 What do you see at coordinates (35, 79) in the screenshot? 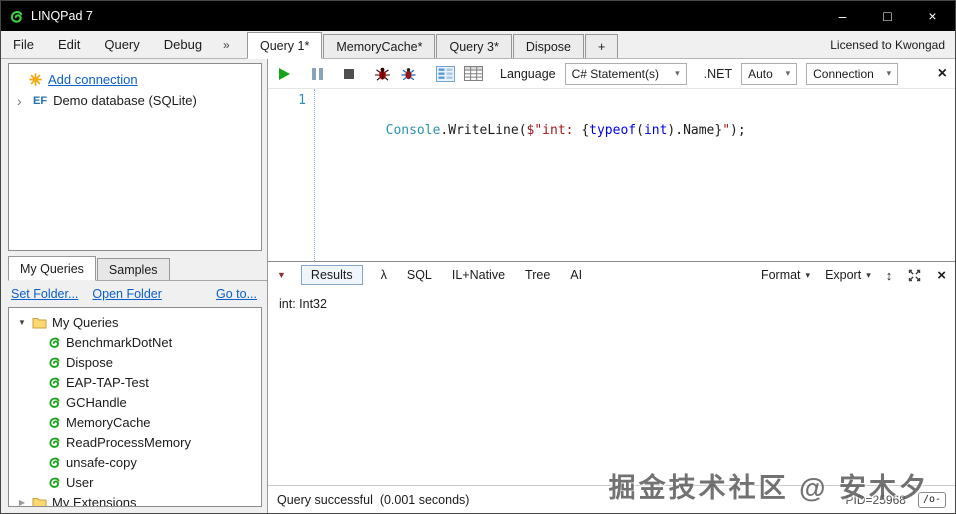
I see `star-icon` at bounding box center [35, 79].